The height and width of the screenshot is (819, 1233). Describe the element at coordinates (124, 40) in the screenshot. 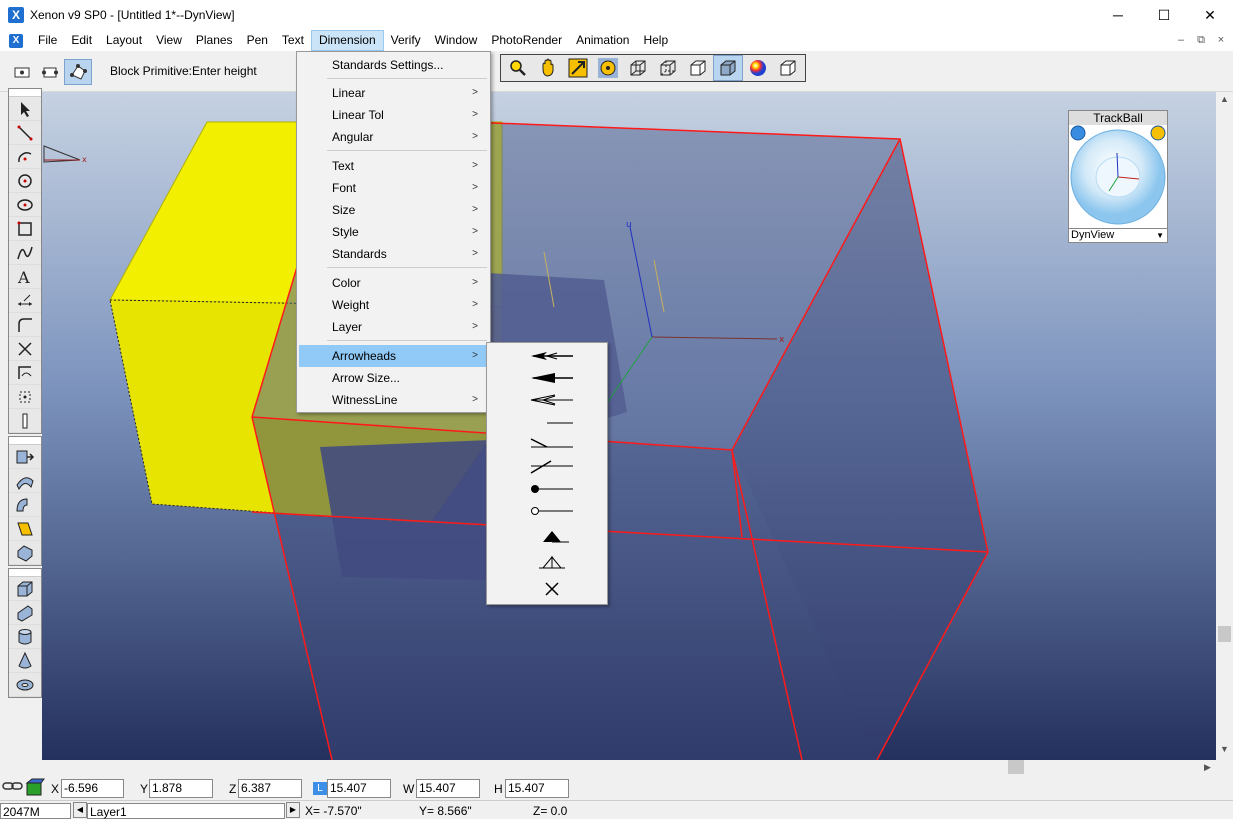

I see `menu-layout: Layout` at that location.